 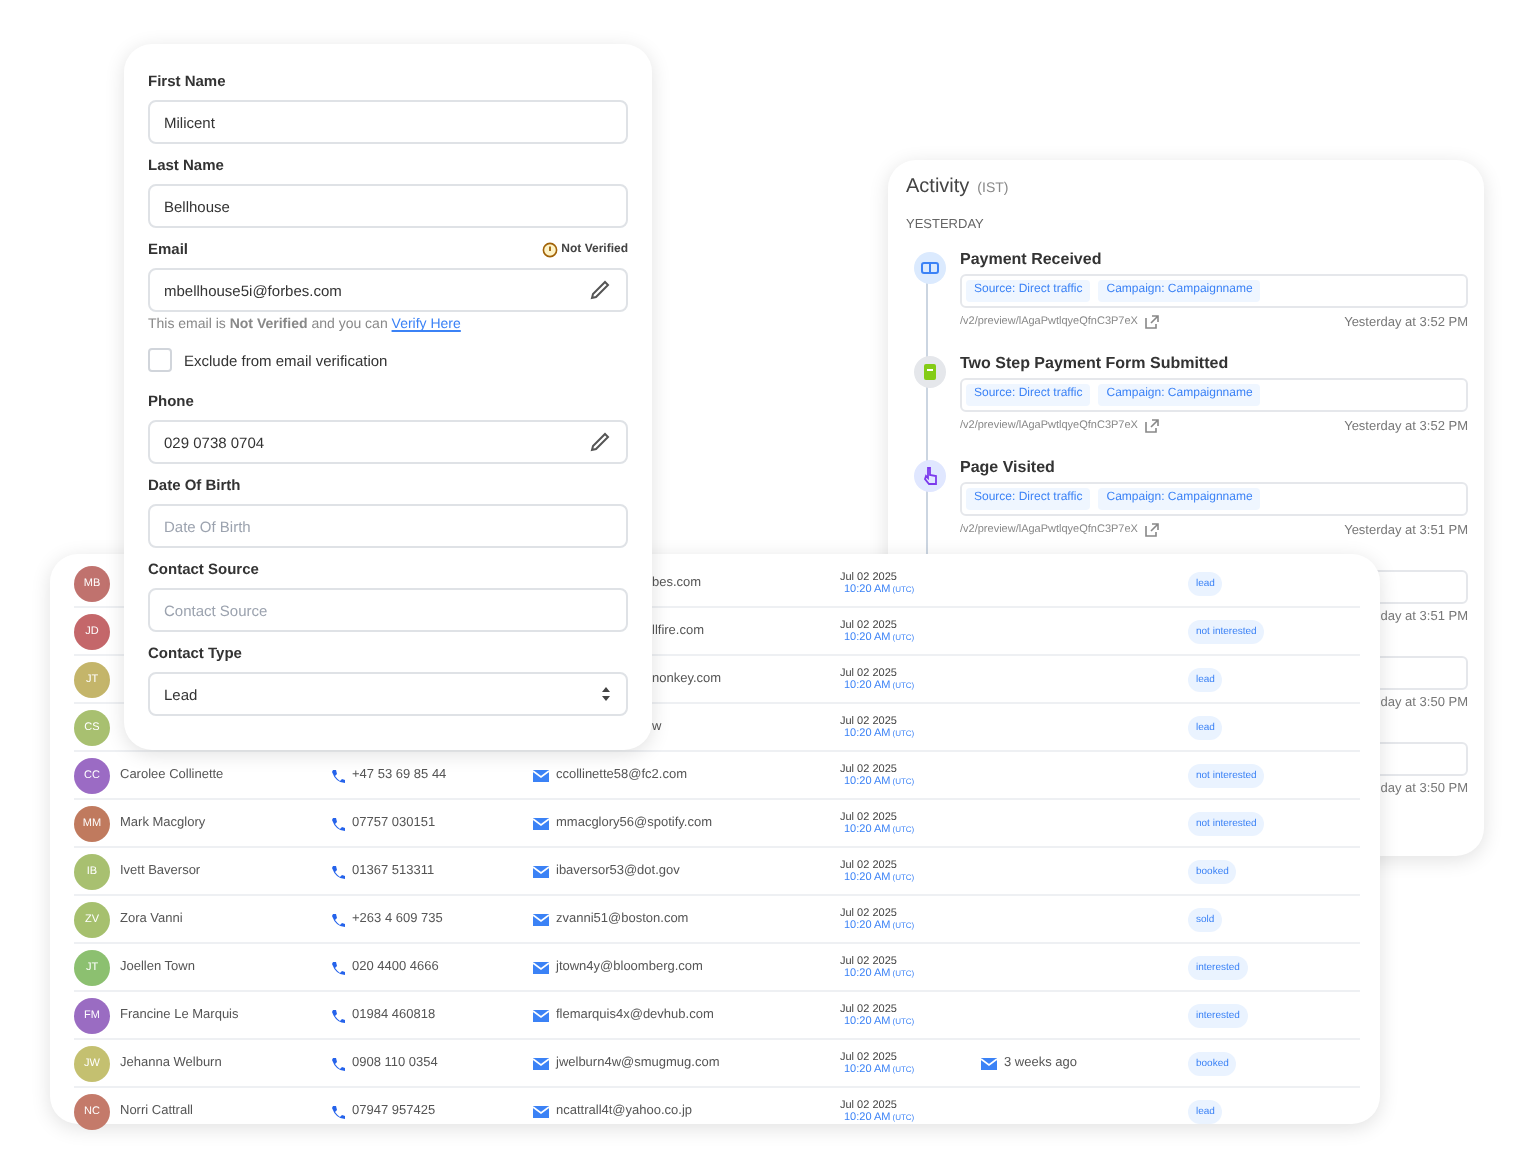 I want to click on warning-icon, so click(x=549, y=249).